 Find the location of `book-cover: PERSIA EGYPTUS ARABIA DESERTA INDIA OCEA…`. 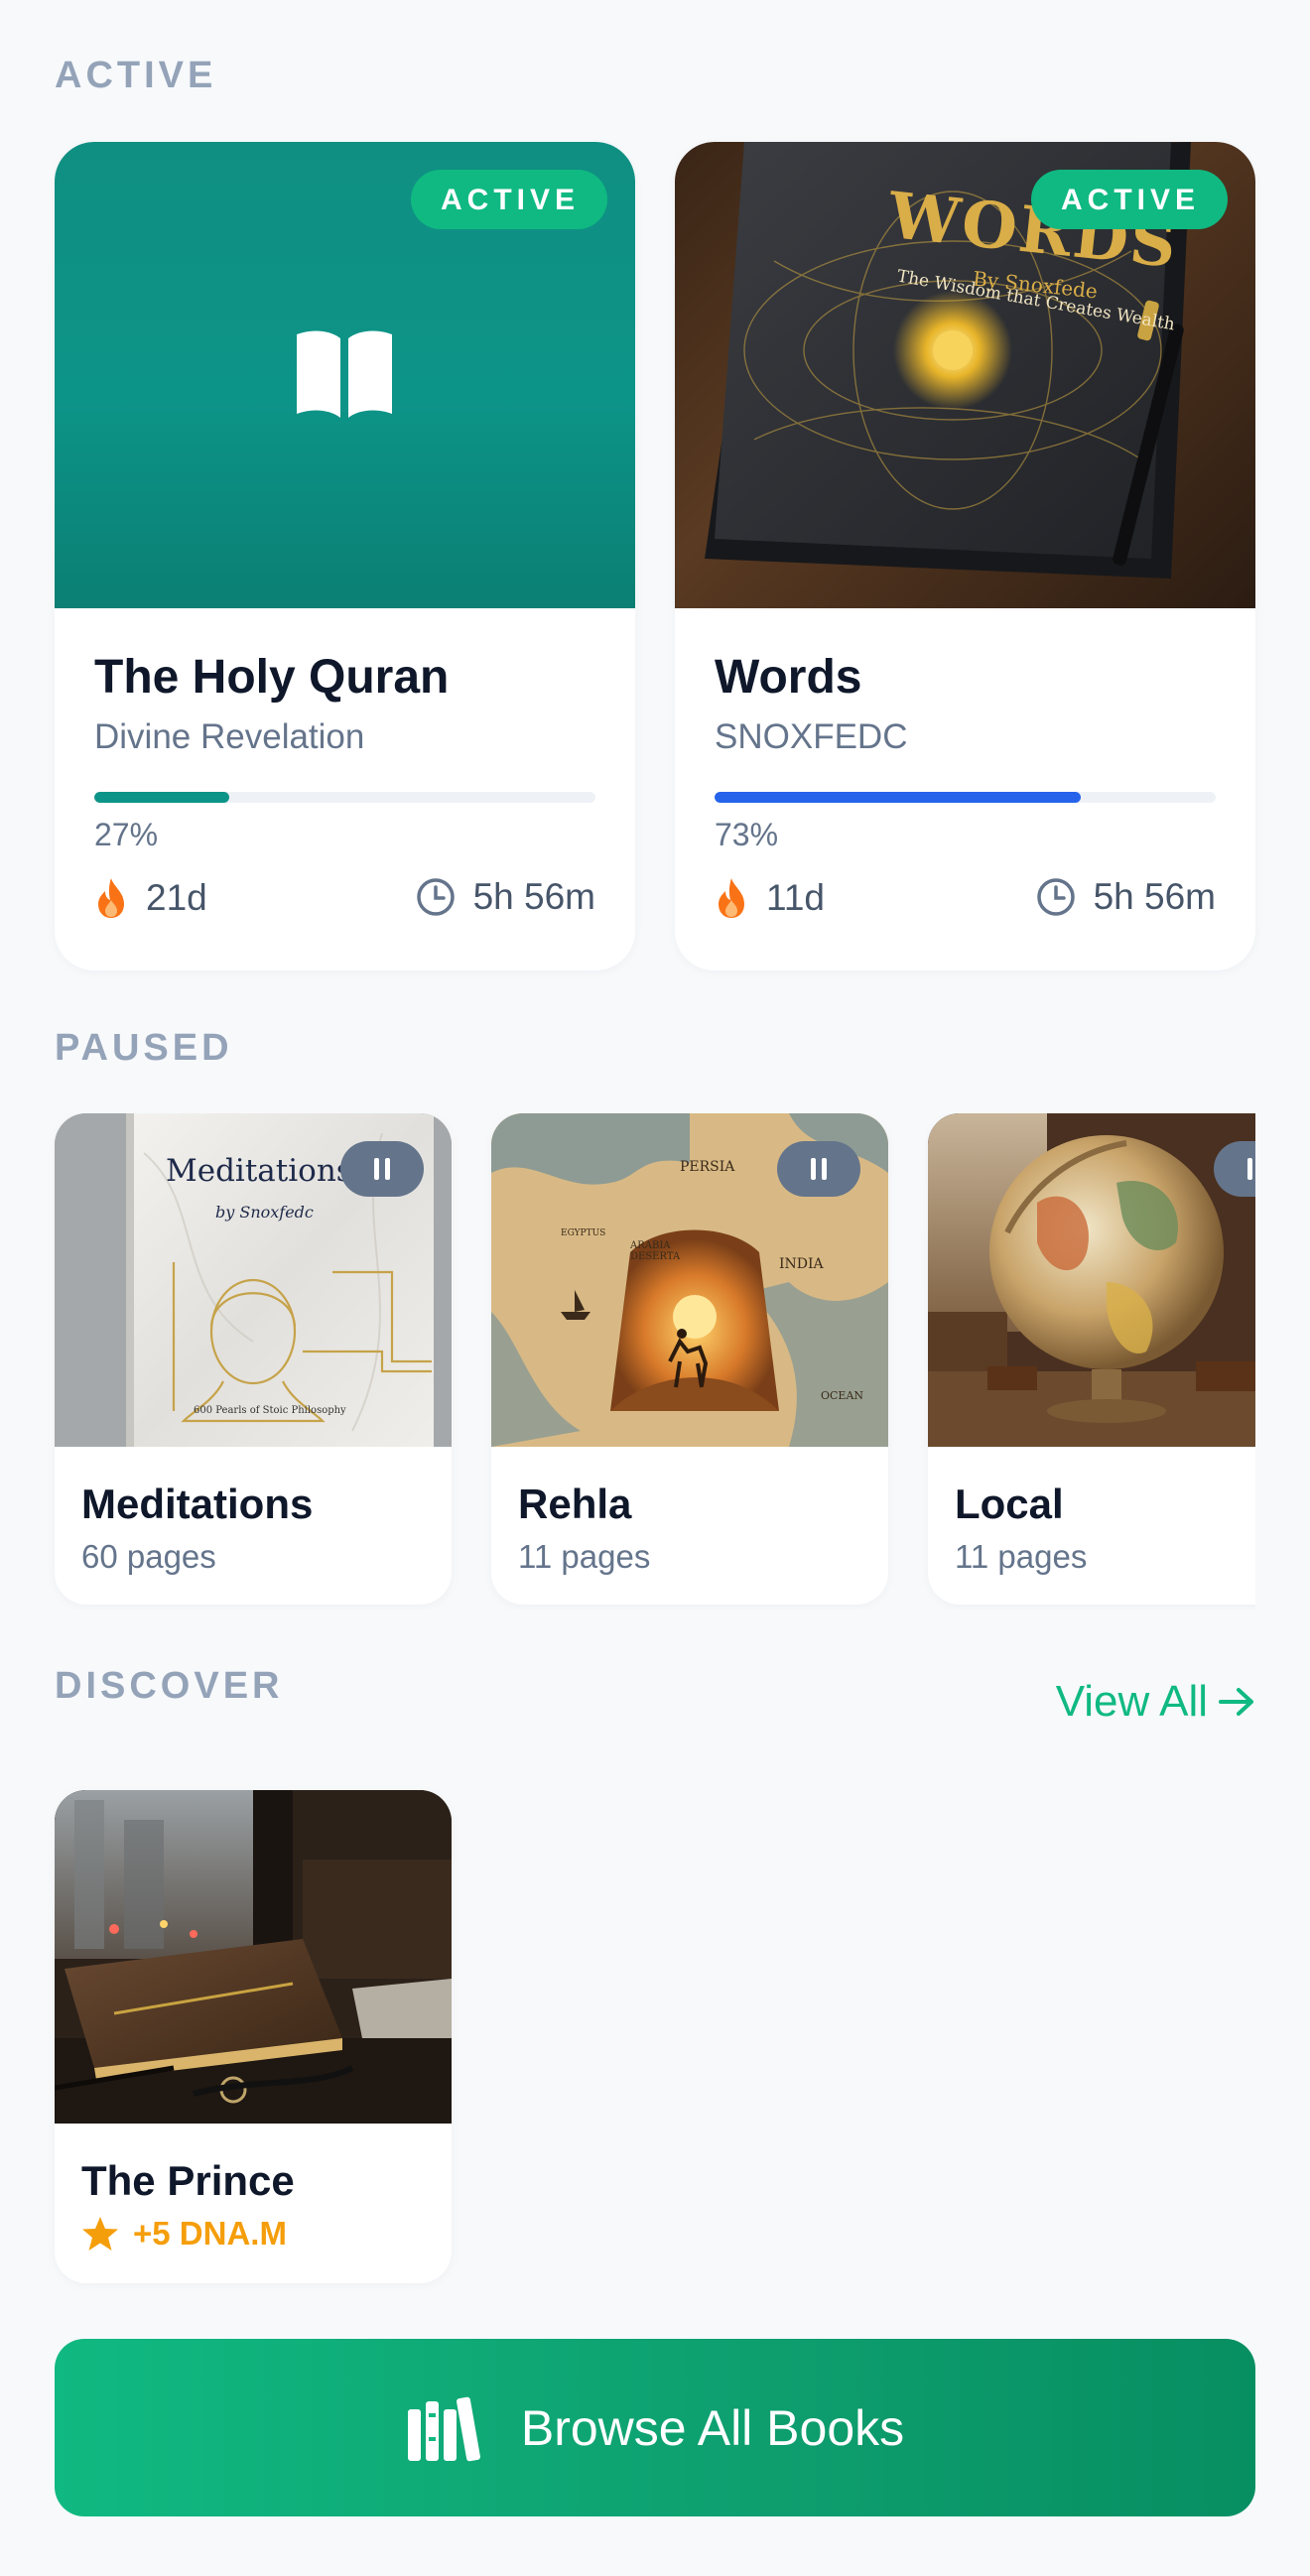

book-cover: PERSIA EGYPTUS ARABIA DESERTA INDIA OCEA… is located at coordinates (689, 1280).